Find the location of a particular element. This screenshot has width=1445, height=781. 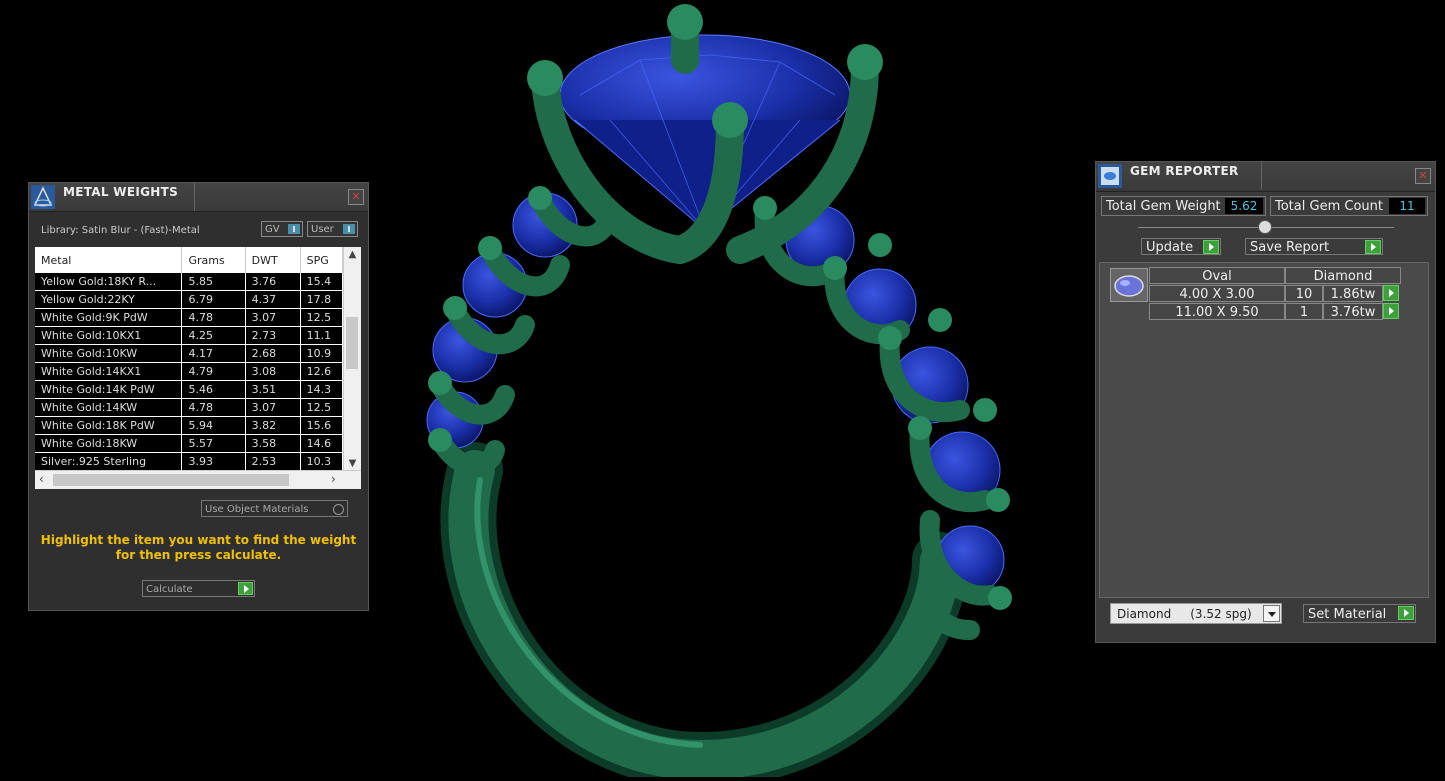

grams-cell: 5.57 is located at coordinates (213, 443).